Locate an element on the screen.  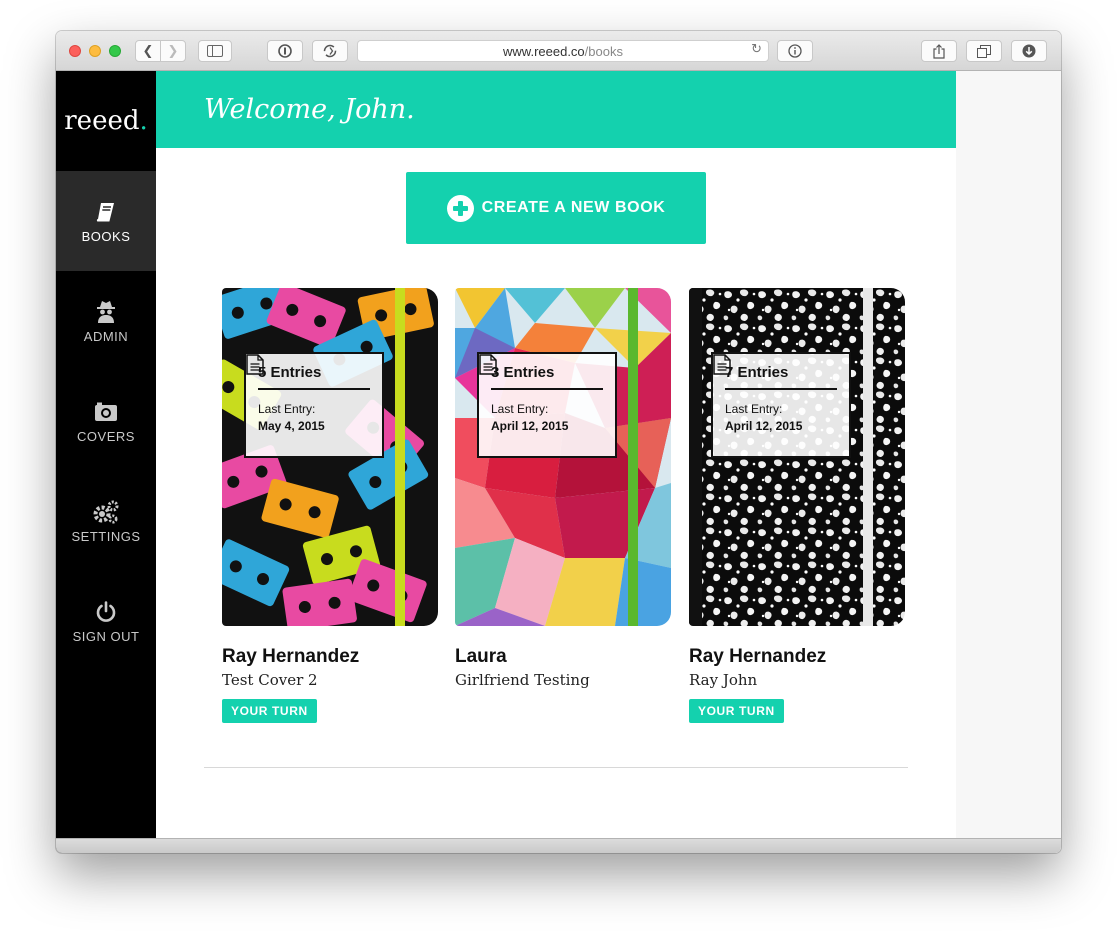
share-icon is located at coordinates (939, 51).